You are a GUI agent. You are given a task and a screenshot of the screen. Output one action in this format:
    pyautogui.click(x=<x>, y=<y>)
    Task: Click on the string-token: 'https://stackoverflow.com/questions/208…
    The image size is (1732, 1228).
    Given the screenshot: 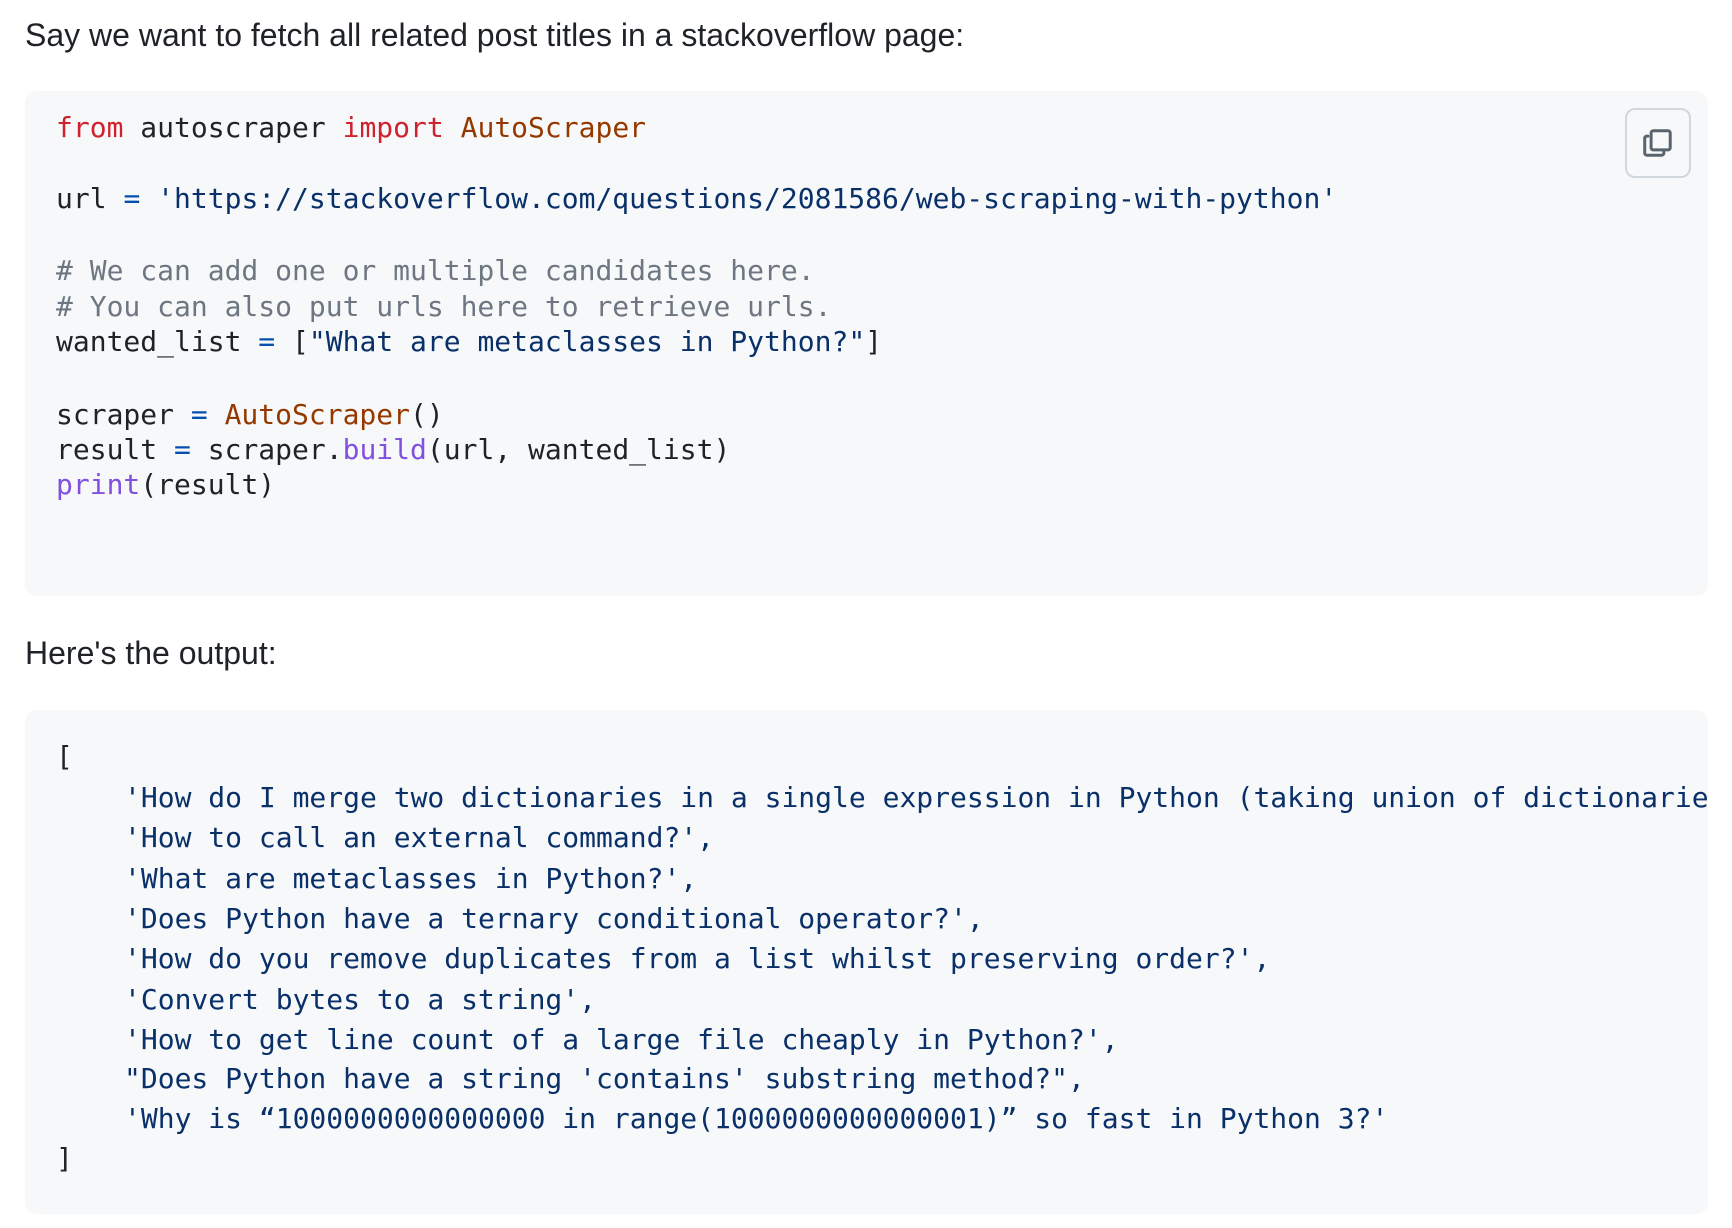 What is the action you would take?
    pyautogui.click(x=739, y=198)
    